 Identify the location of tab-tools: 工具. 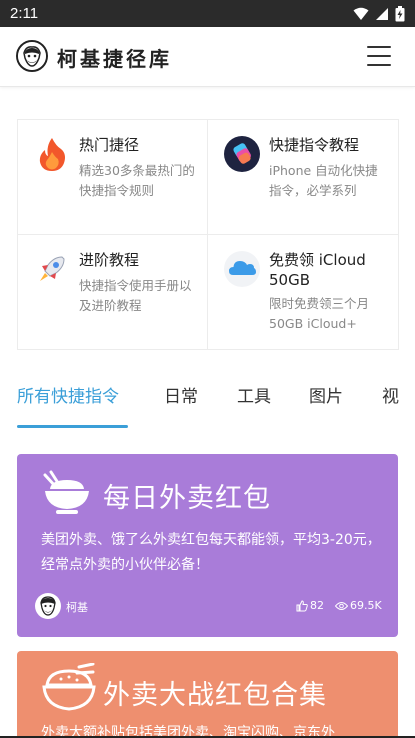
(254, 394).